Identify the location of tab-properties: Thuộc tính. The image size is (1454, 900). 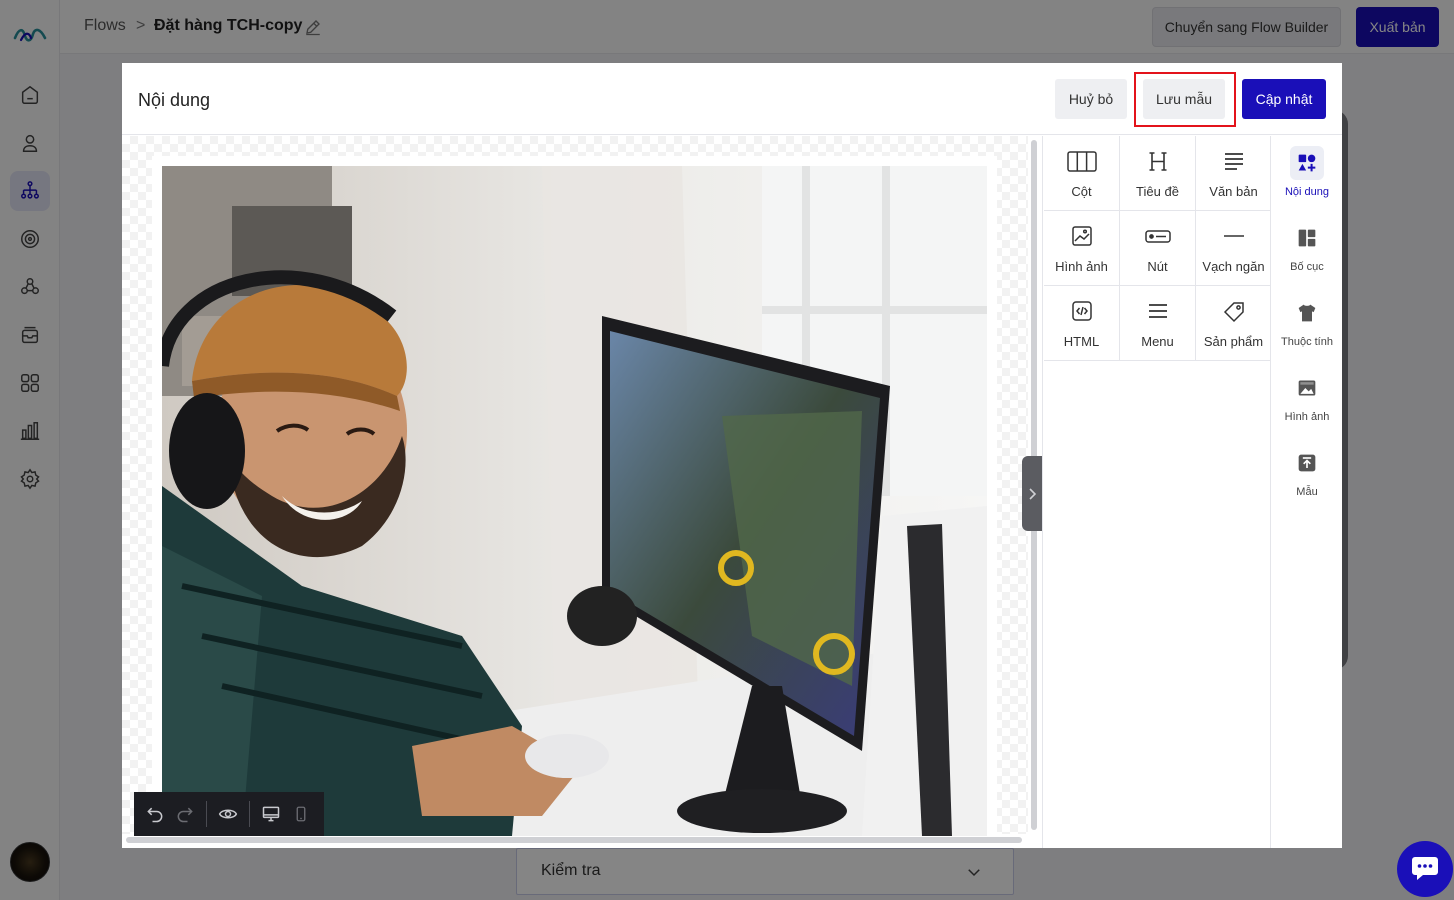
(1307, 322).